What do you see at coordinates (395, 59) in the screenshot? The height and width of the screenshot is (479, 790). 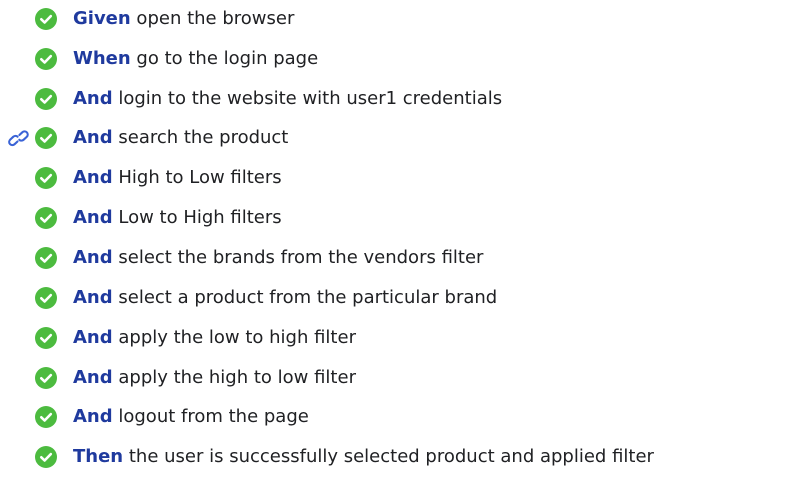 I see `step-row: When go to the login page` at bounding box center [395, 59].